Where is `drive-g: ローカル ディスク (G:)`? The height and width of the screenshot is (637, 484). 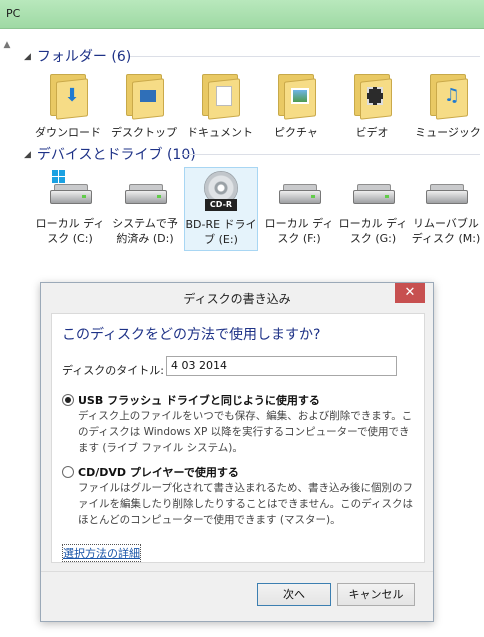
drive-g: ローカル ディスク (G:) is located at coordinates (373, 208).